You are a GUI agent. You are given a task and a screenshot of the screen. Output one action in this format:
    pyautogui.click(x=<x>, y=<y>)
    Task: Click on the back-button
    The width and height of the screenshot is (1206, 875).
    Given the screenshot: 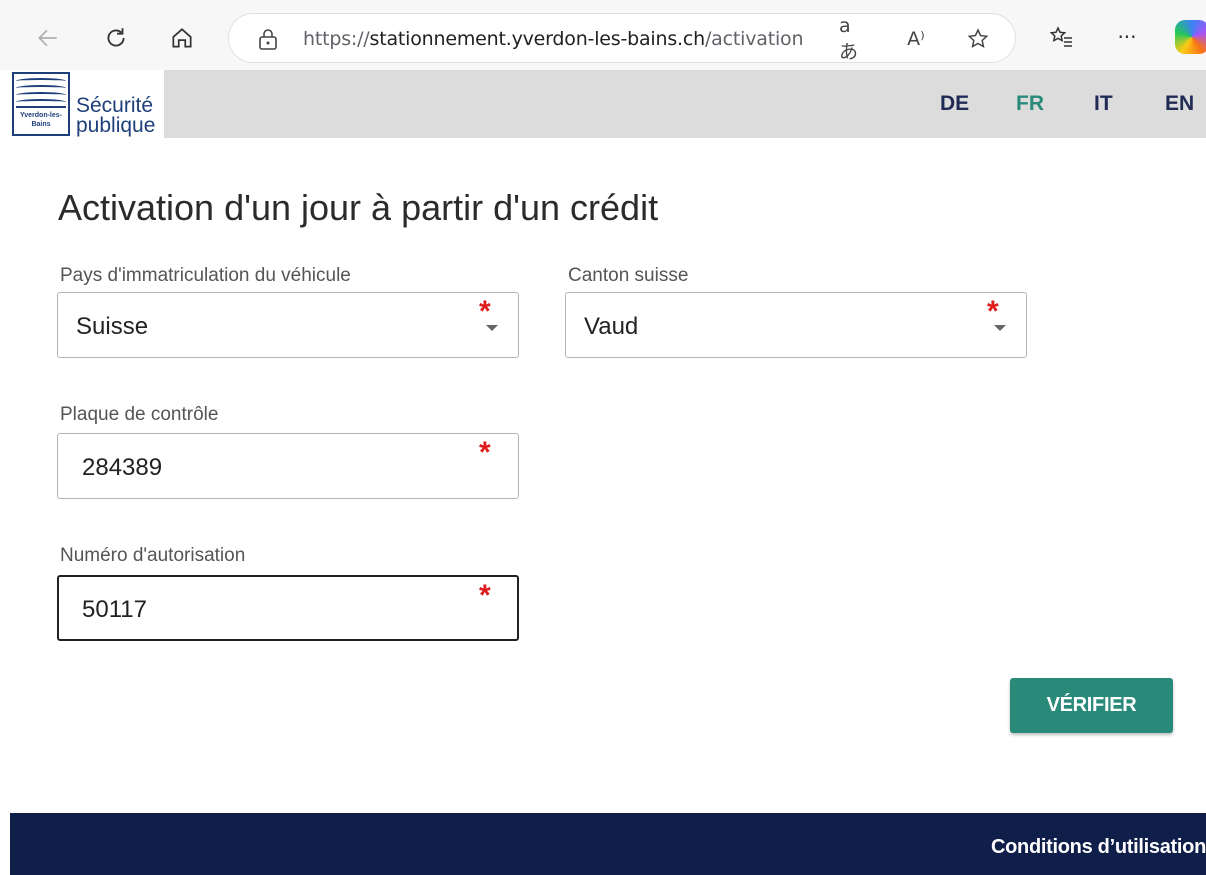 What is the action you would take?
    pyautogui.click(x=48, y=38)
    